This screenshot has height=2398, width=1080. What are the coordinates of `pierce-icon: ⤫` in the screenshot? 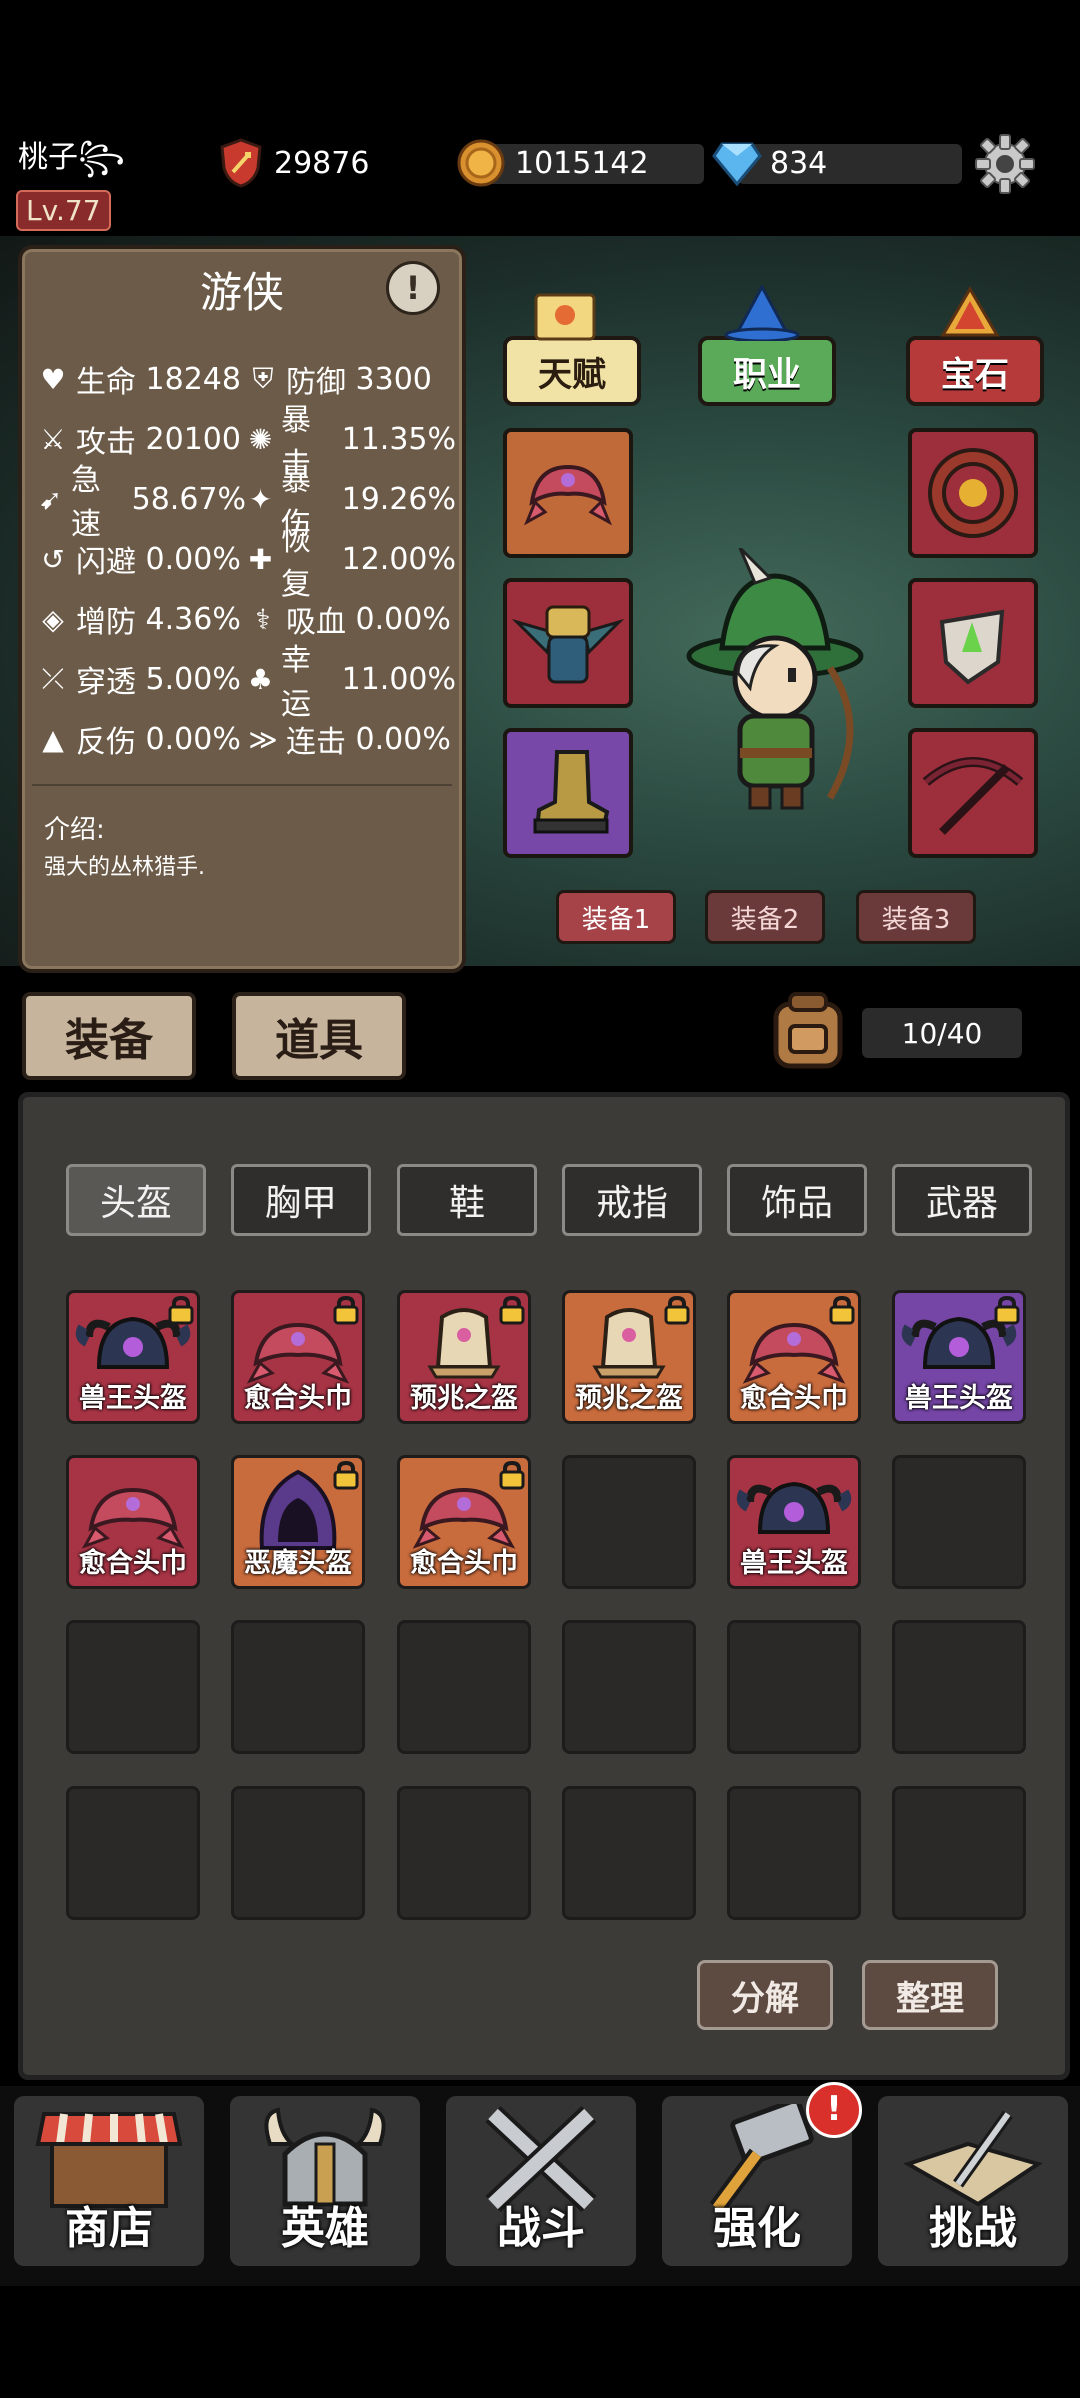 It's located at (53, 678).